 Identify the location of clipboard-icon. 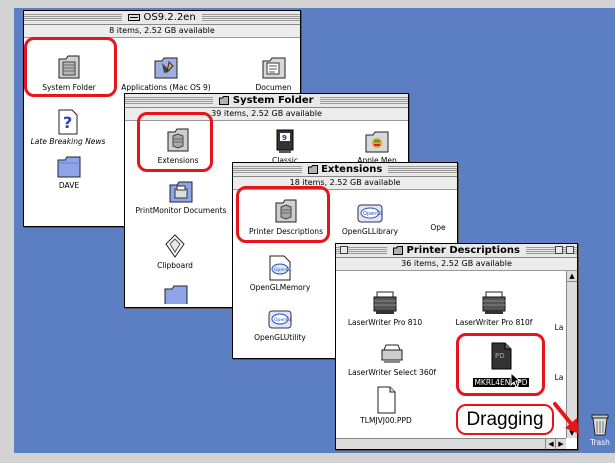
(175, 246).